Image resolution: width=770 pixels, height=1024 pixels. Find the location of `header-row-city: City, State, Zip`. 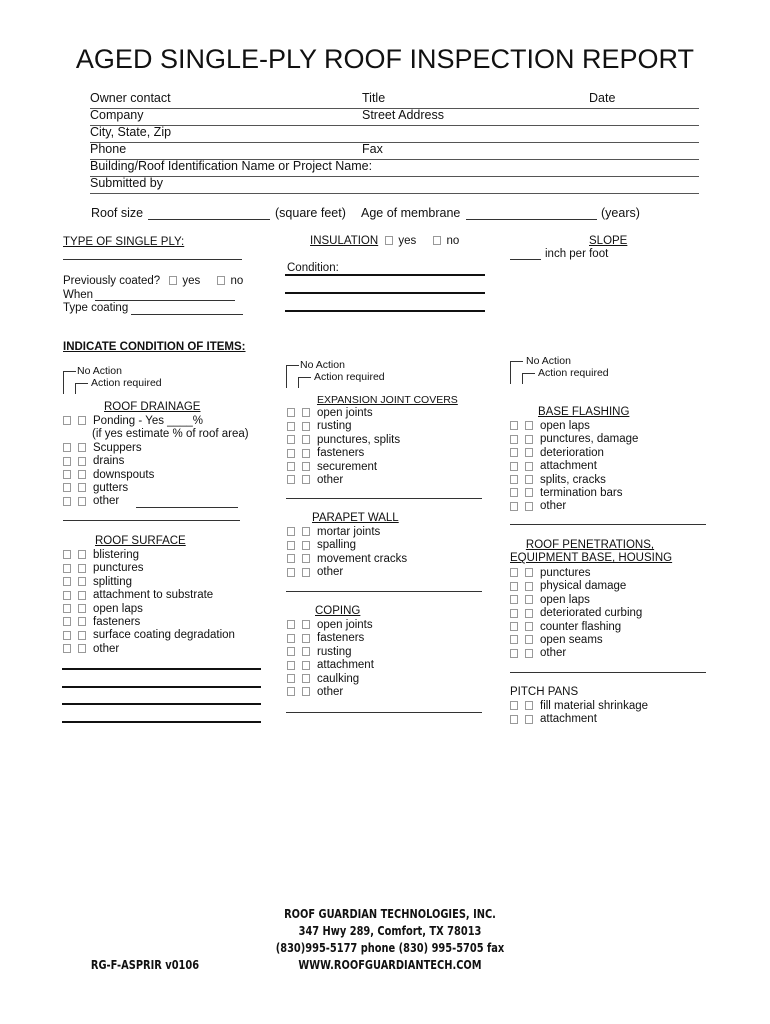

header-row-city: City, State, Zip is located at coordinates (394, 134).